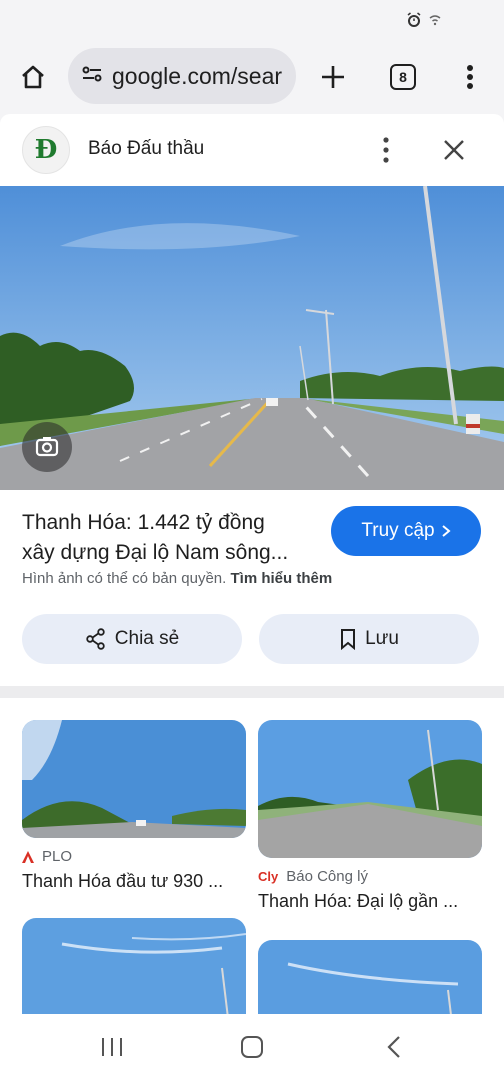 The width and height of the screenshot is (504, 1080). I want to click on back-button, so click(394, 1047).